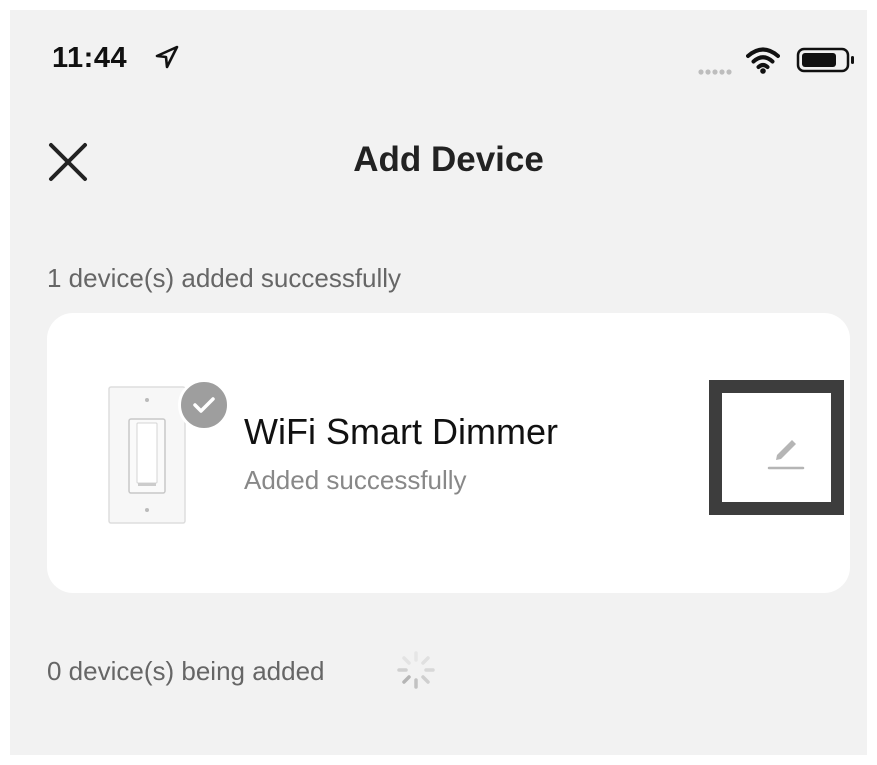 This screenshot has width=877, height=765. I want to click on status-bar: 11:44, so click(438, 60).